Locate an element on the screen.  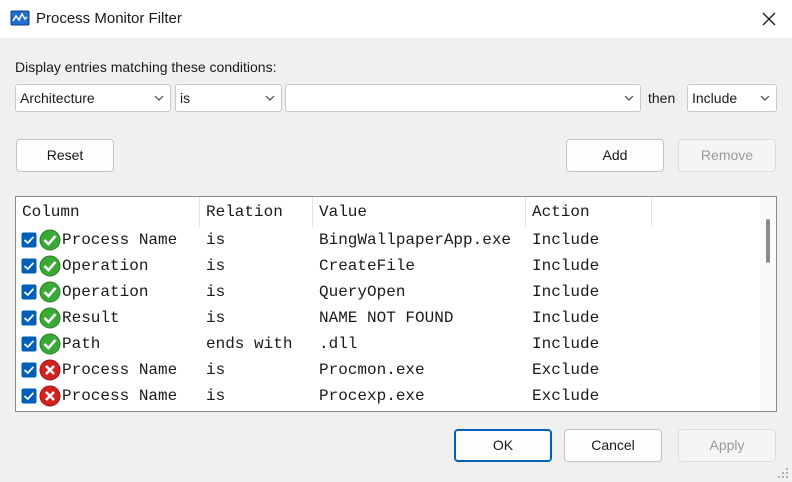
vertical-scrollbar is located at coordinates (768, 304).